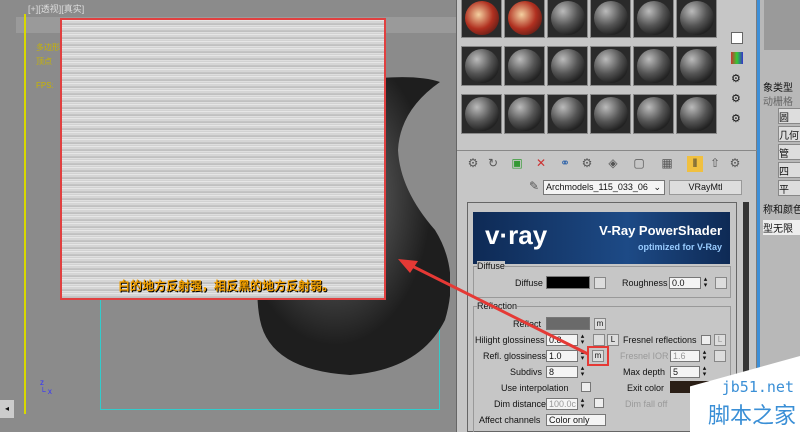 Image resolution: width=800 pixels, height=432 pixels. Describe the element at coordinates (757, 387) in the screenshot. I see `watermark-site: jb51.net` at that location.